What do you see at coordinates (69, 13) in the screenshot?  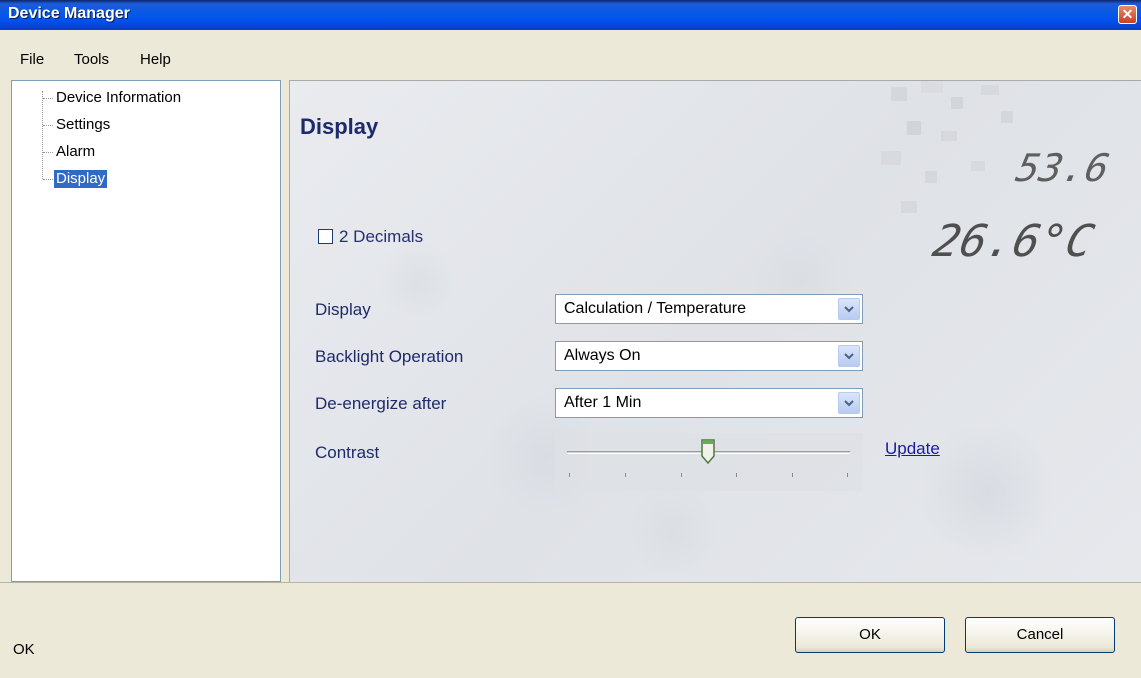 I see `window-title: Device Manager` at bounding box center [69, 13].